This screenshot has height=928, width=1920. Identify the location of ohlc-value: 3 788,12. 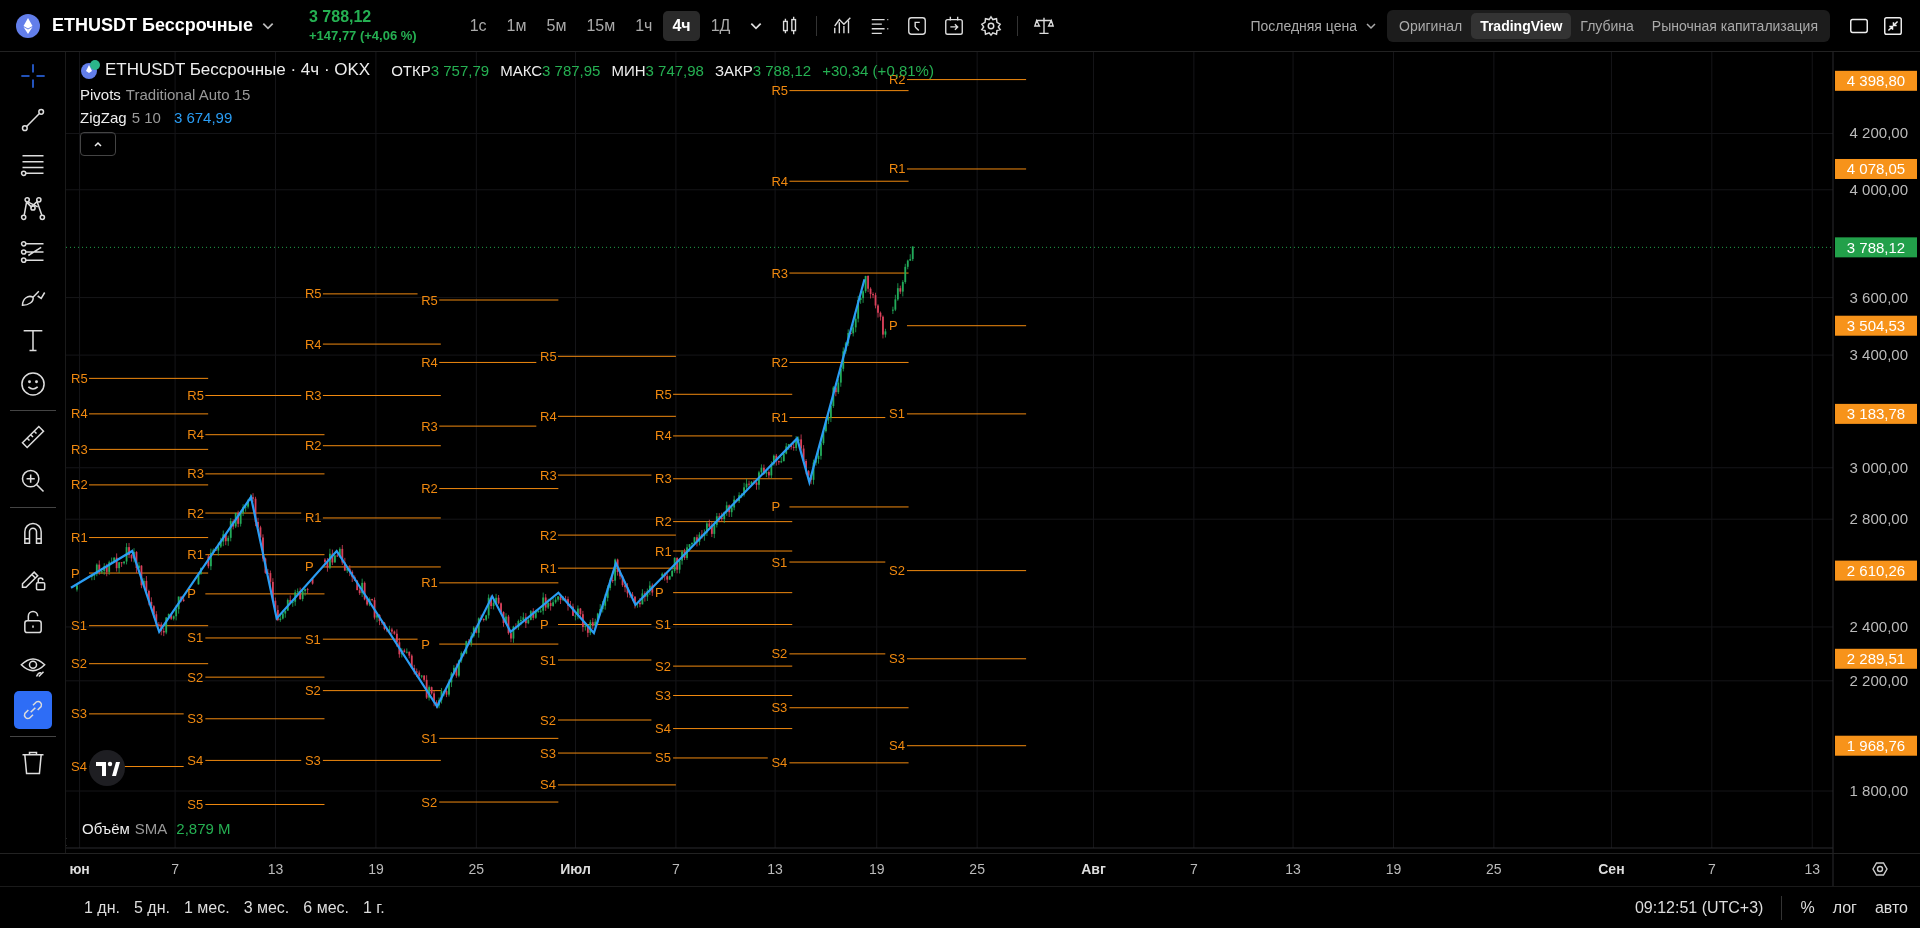
(782, 70).